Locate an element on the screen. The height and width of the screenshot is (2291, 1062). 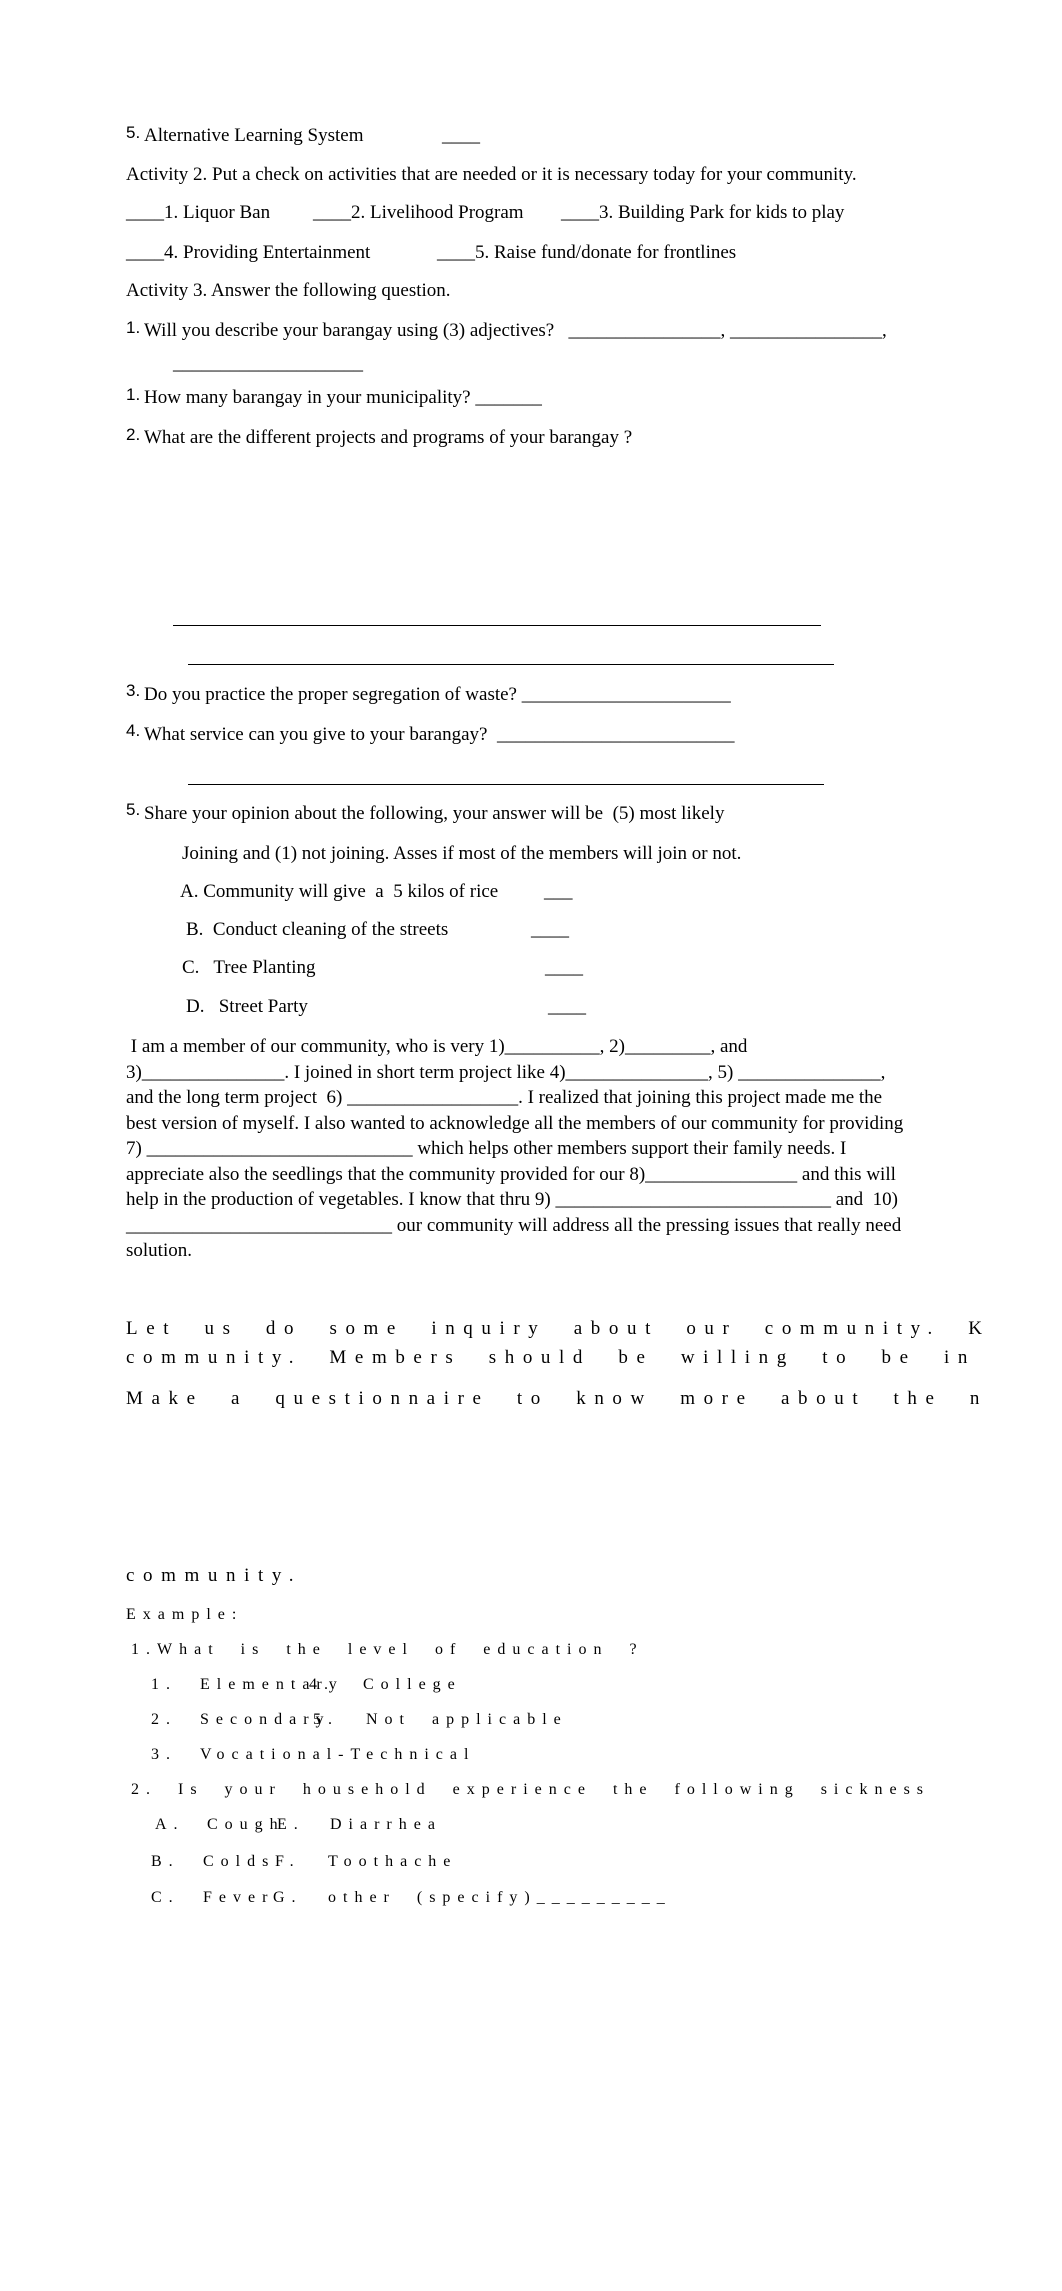
example-question-education: 1.What is the level of education ? is located at coordinates (387, 1649).